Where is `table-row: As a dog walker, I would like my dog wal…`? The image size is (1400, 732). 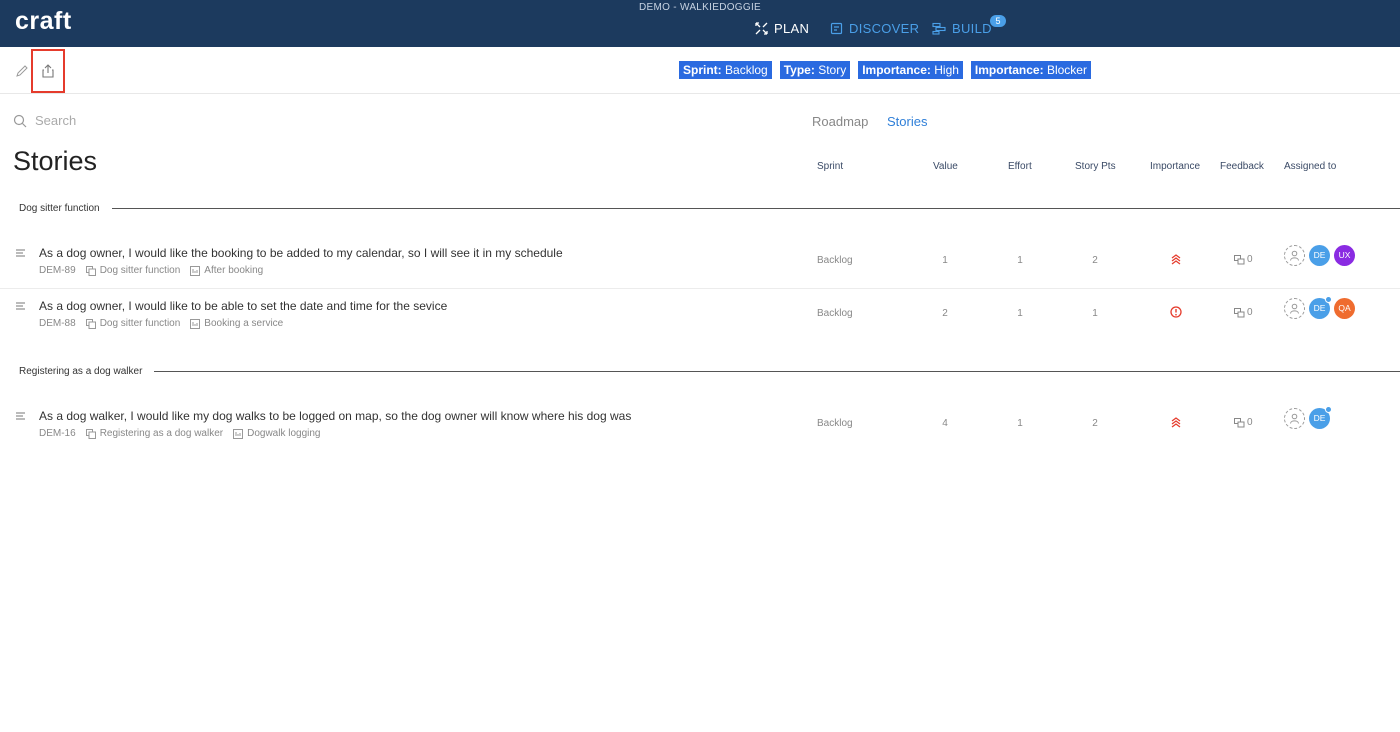 table-row: As a dog walker, I would like my dog wal… is located at coordinates (700, 426).